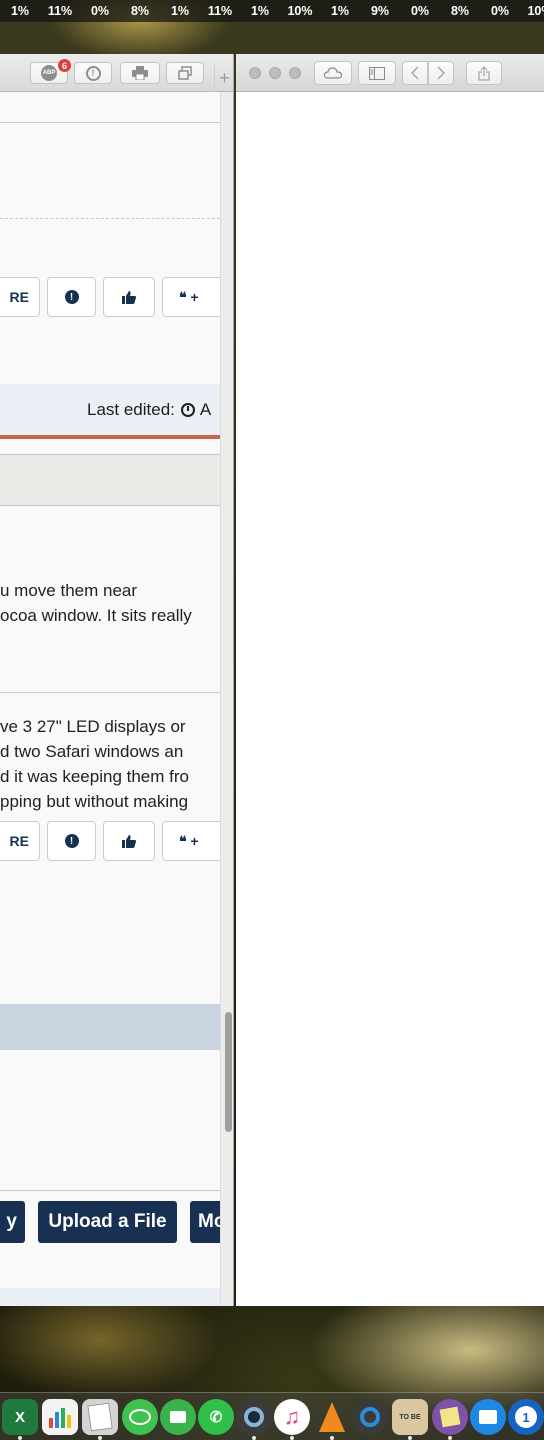 This screenshot has height=1440, width=544. What do you see at coordinates (441, 73) in the screenshot?
I see `forward-button` at bounding box center [441, 73].